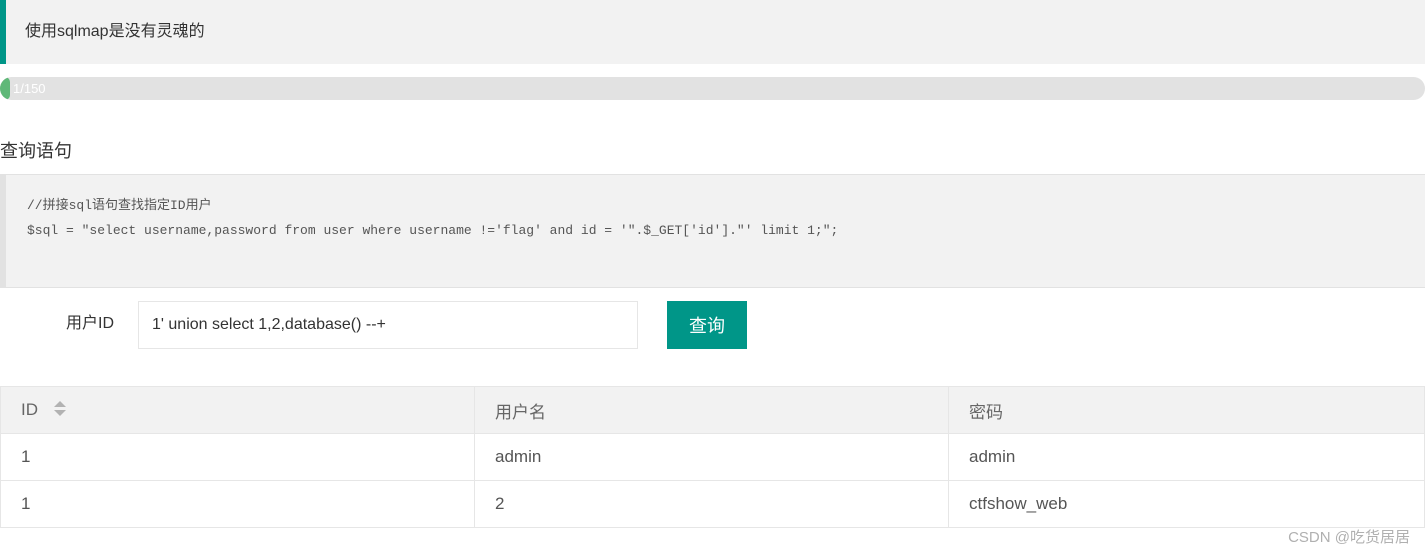 The image size is (1425, 557). What do you see at coordinates (119, 205) in the screenshot?
I see `code-comment-line: //拼接sql语句查找指定ID用户` at bounding box center [119, 205].